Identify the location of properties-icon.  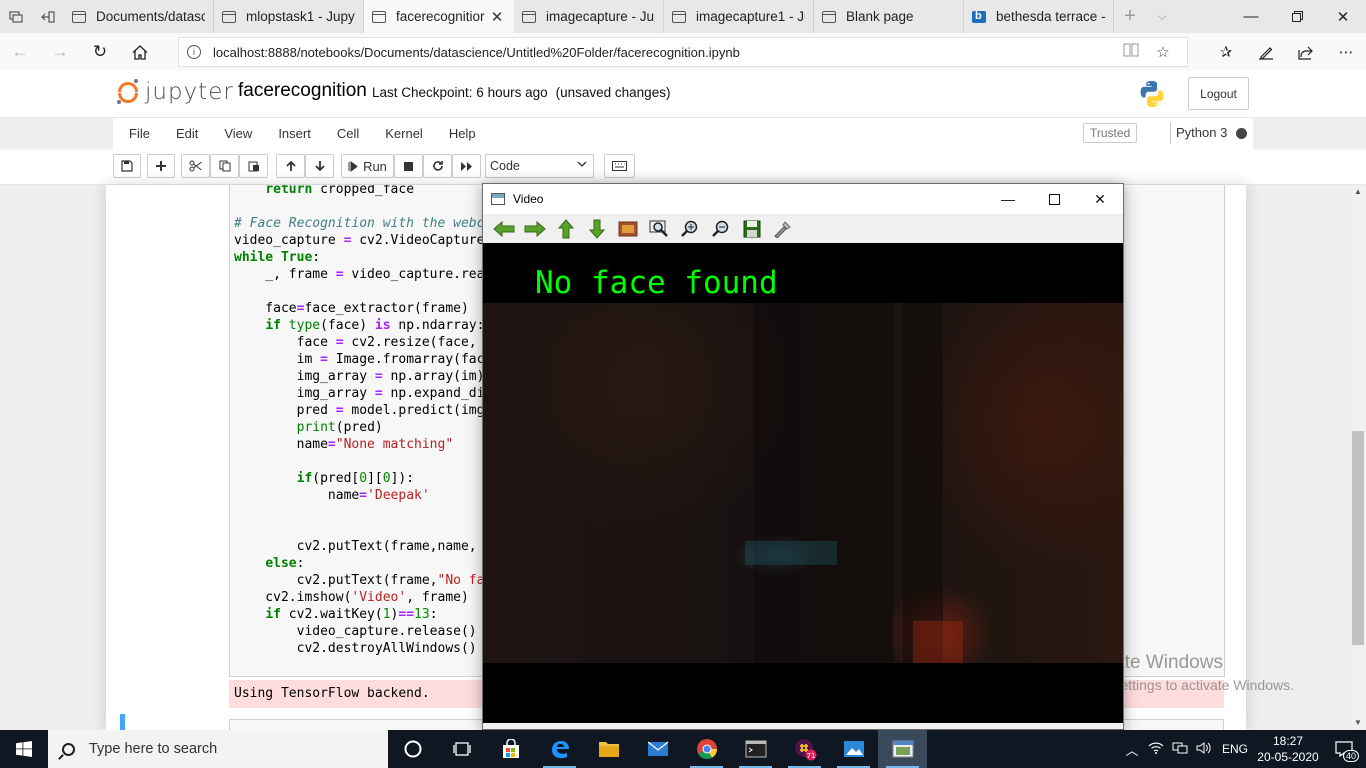
(782, 229).